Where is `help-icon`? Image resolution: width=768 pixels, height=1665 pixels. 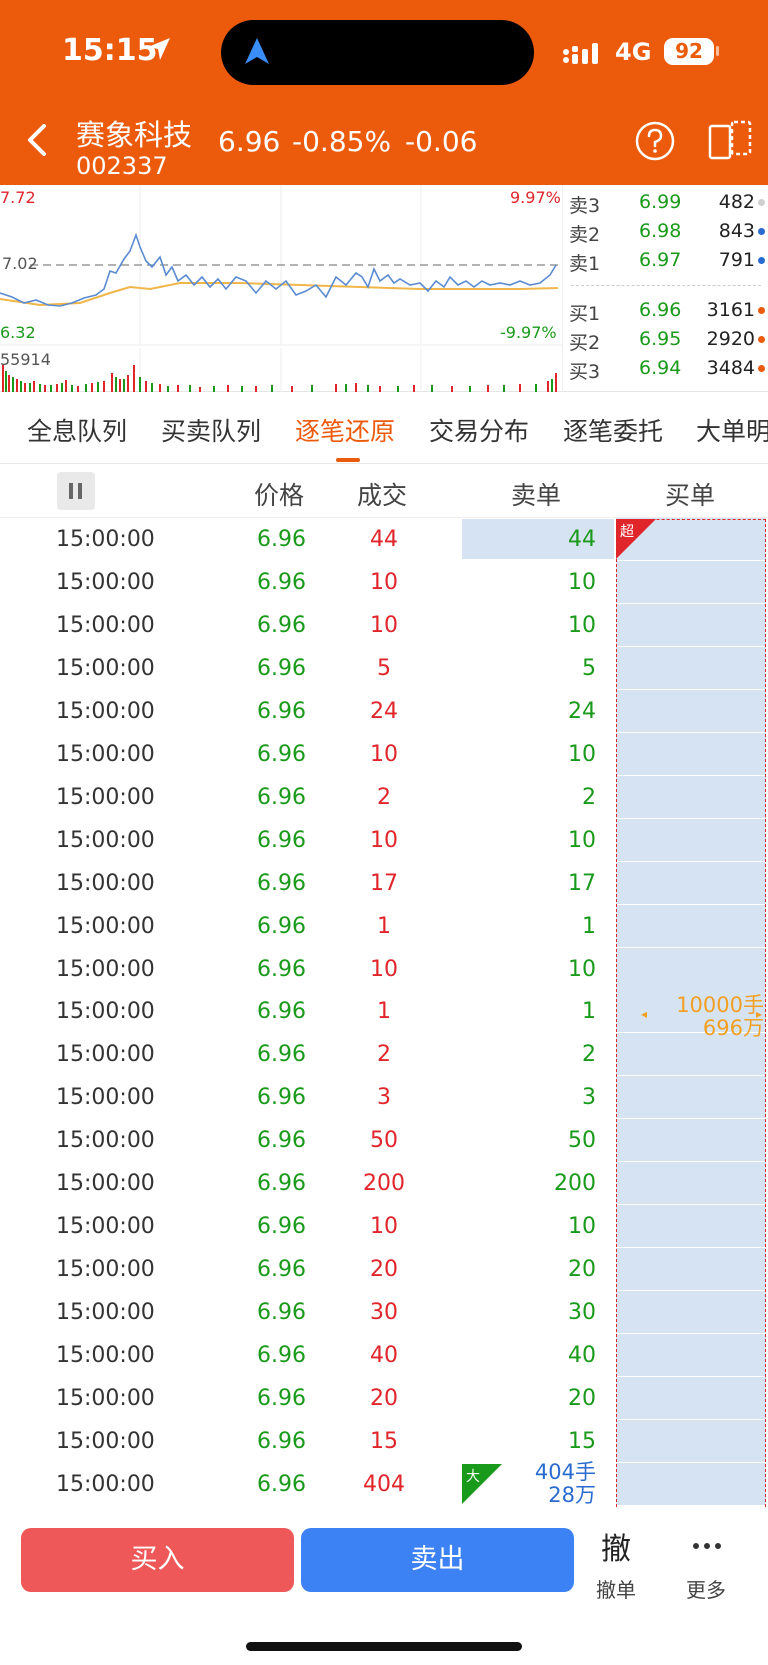 help-icon is located at coordinates (655, 141).